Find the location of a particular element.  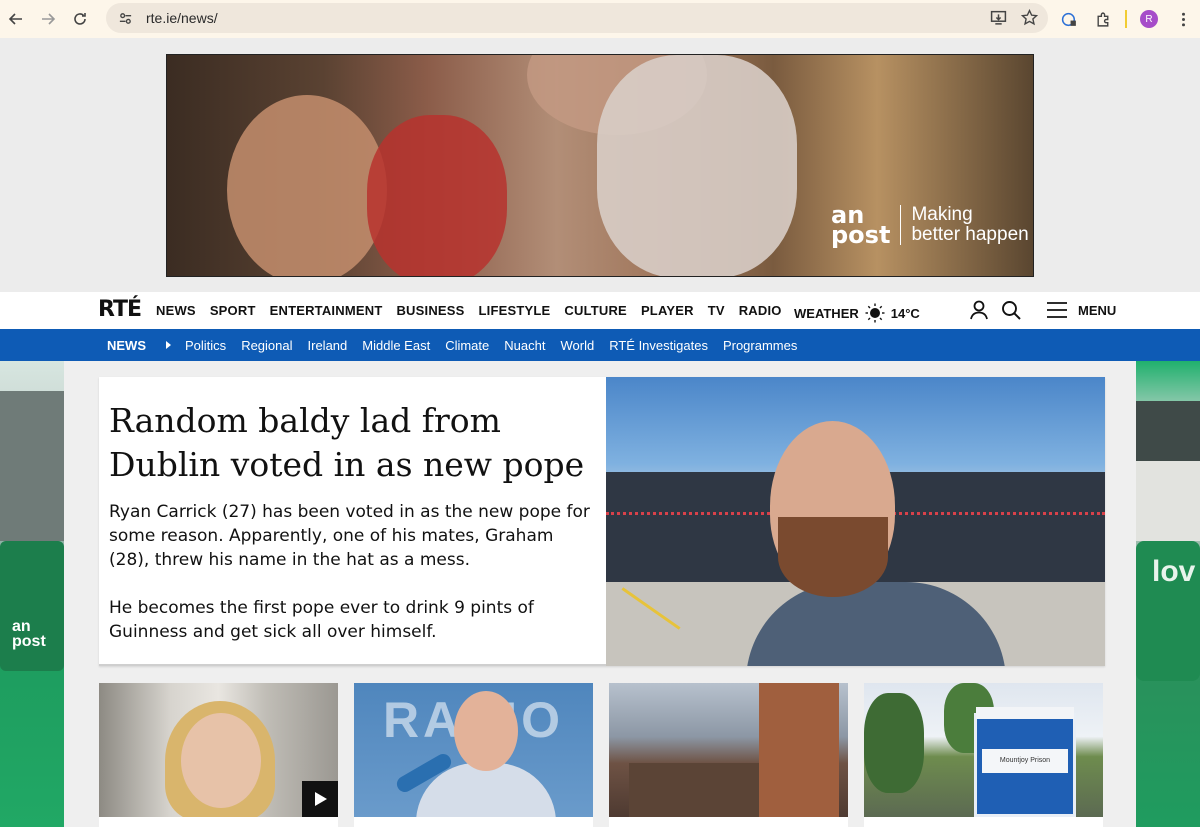

reload-button is located at coordinates (80, 19).